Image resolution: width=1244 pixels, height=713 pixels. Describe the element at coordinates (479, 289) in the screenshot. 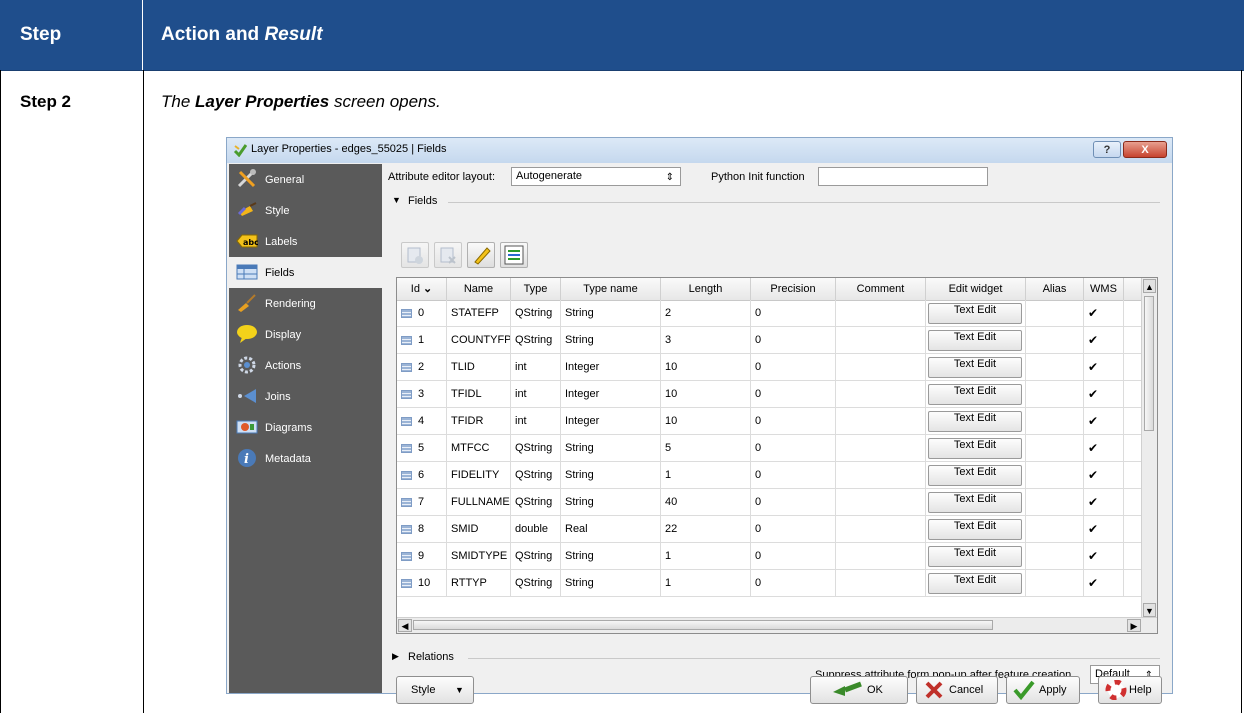

I see `column-header-name: Name` at that location.